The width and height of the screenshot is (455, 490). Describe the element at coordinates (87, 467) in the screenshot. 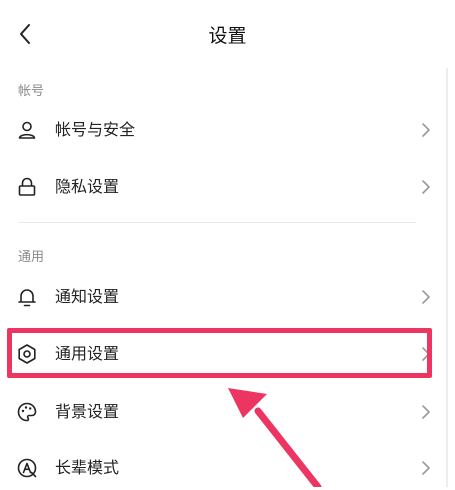

I see `settings-item-label: 长辈模式` at that location.